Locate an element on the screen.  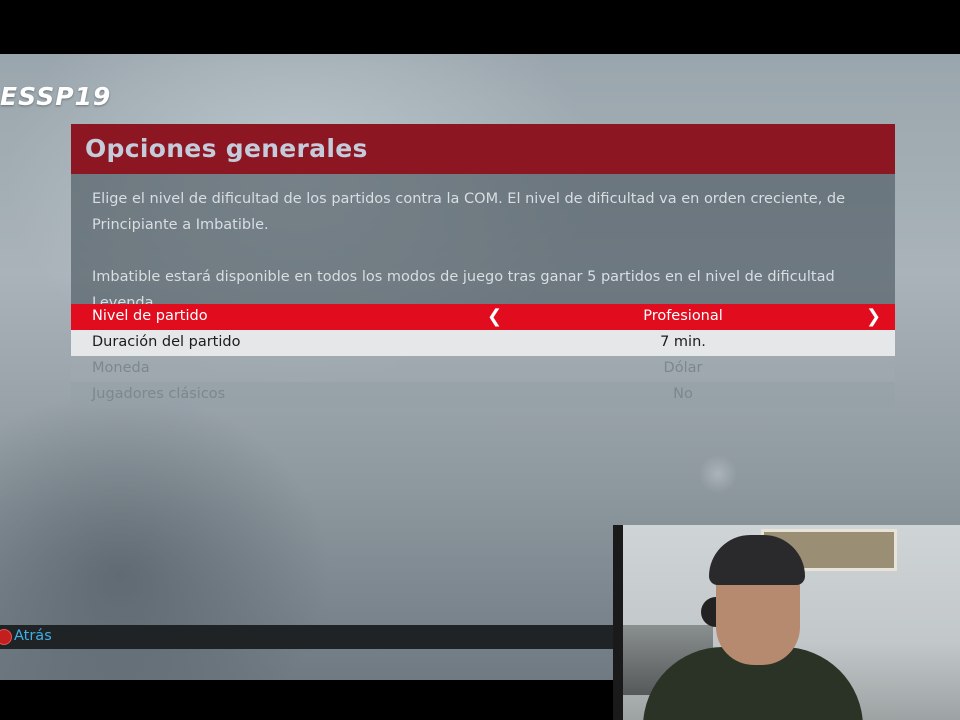
option-label: Nivel de partido is located at coordinates (150, 316).